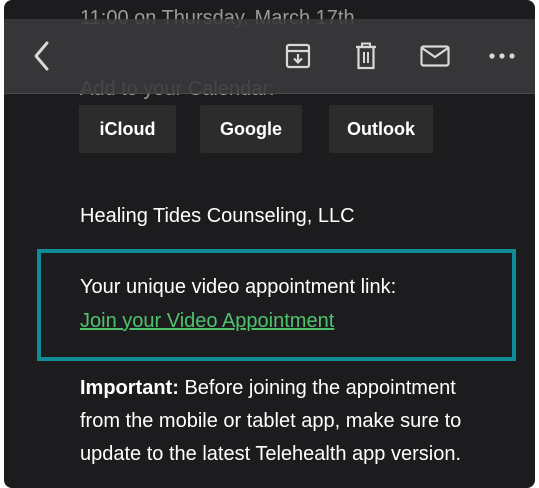 The height and width of the screenshot is (488, 539). Describe the element at coordinates (127, 129) in the screenshot. I see `icloud-calendar-button: iCloud` at that location.